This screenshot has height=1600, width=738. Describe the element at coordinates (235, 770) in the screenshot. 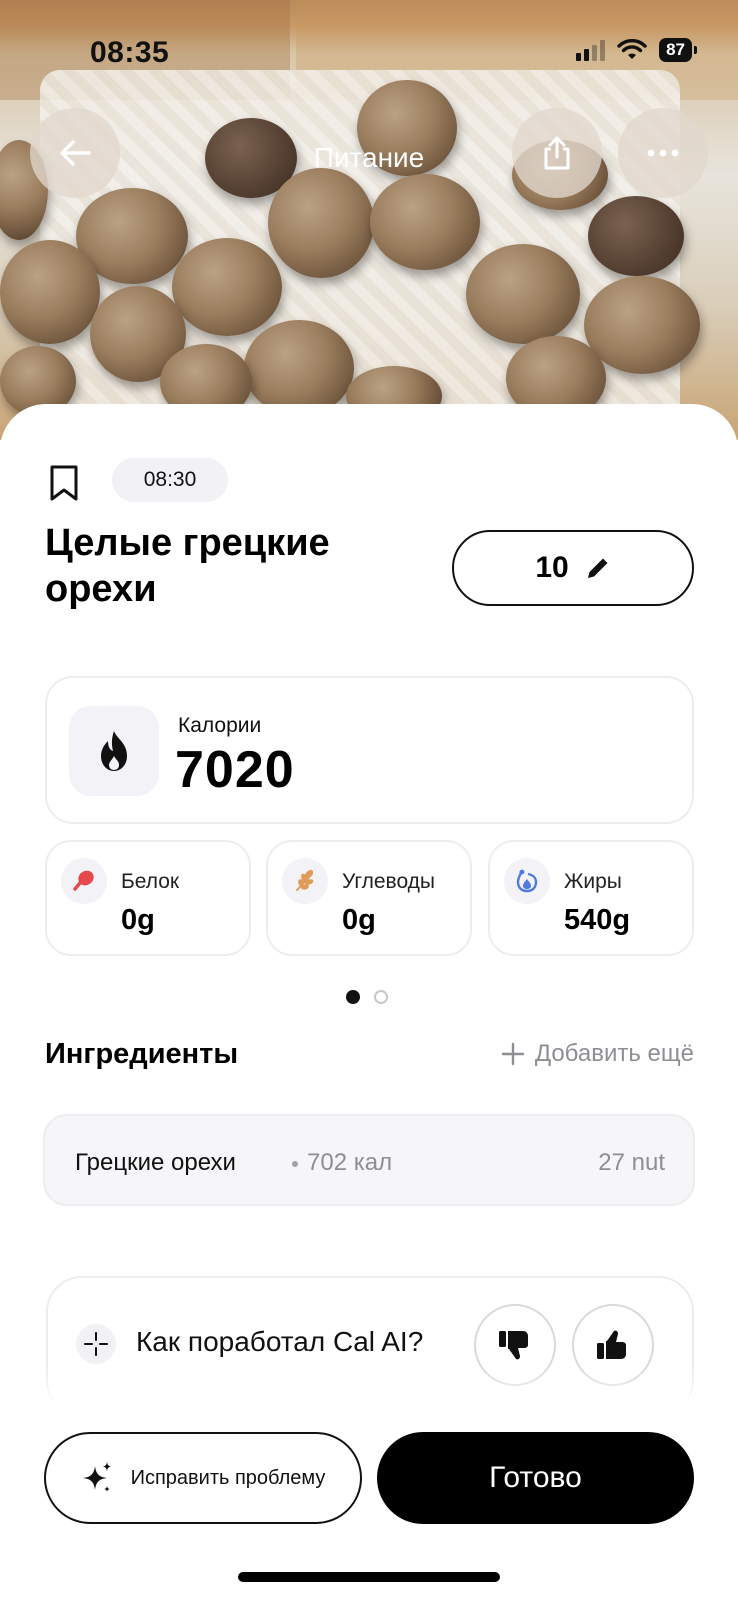

I see `calories-value: 7020` at that location.